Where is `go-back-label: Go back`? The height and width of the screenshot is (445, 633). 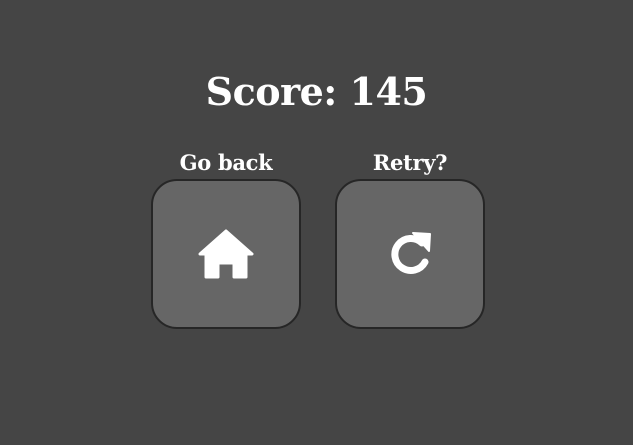
go-back-label: Go back is located at coordinates (226, 162).